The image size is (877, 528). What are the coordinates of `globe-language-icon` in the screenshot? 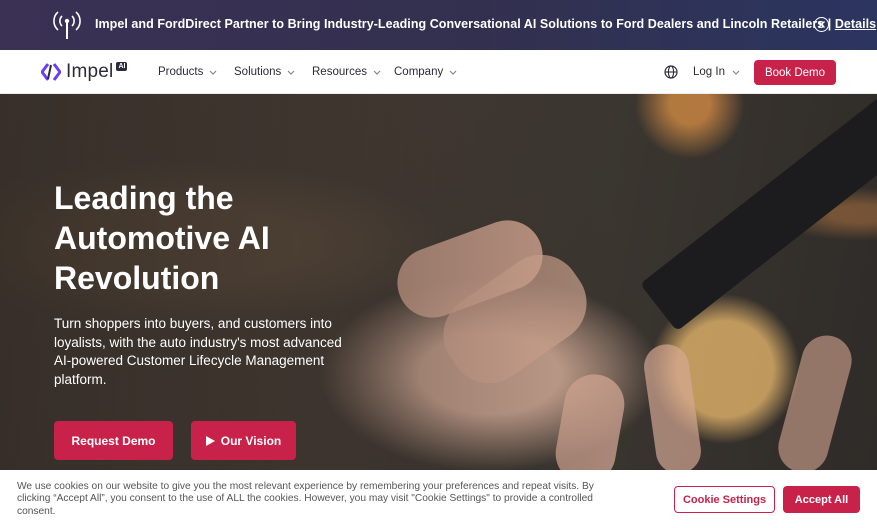 It's located at (671, 72).